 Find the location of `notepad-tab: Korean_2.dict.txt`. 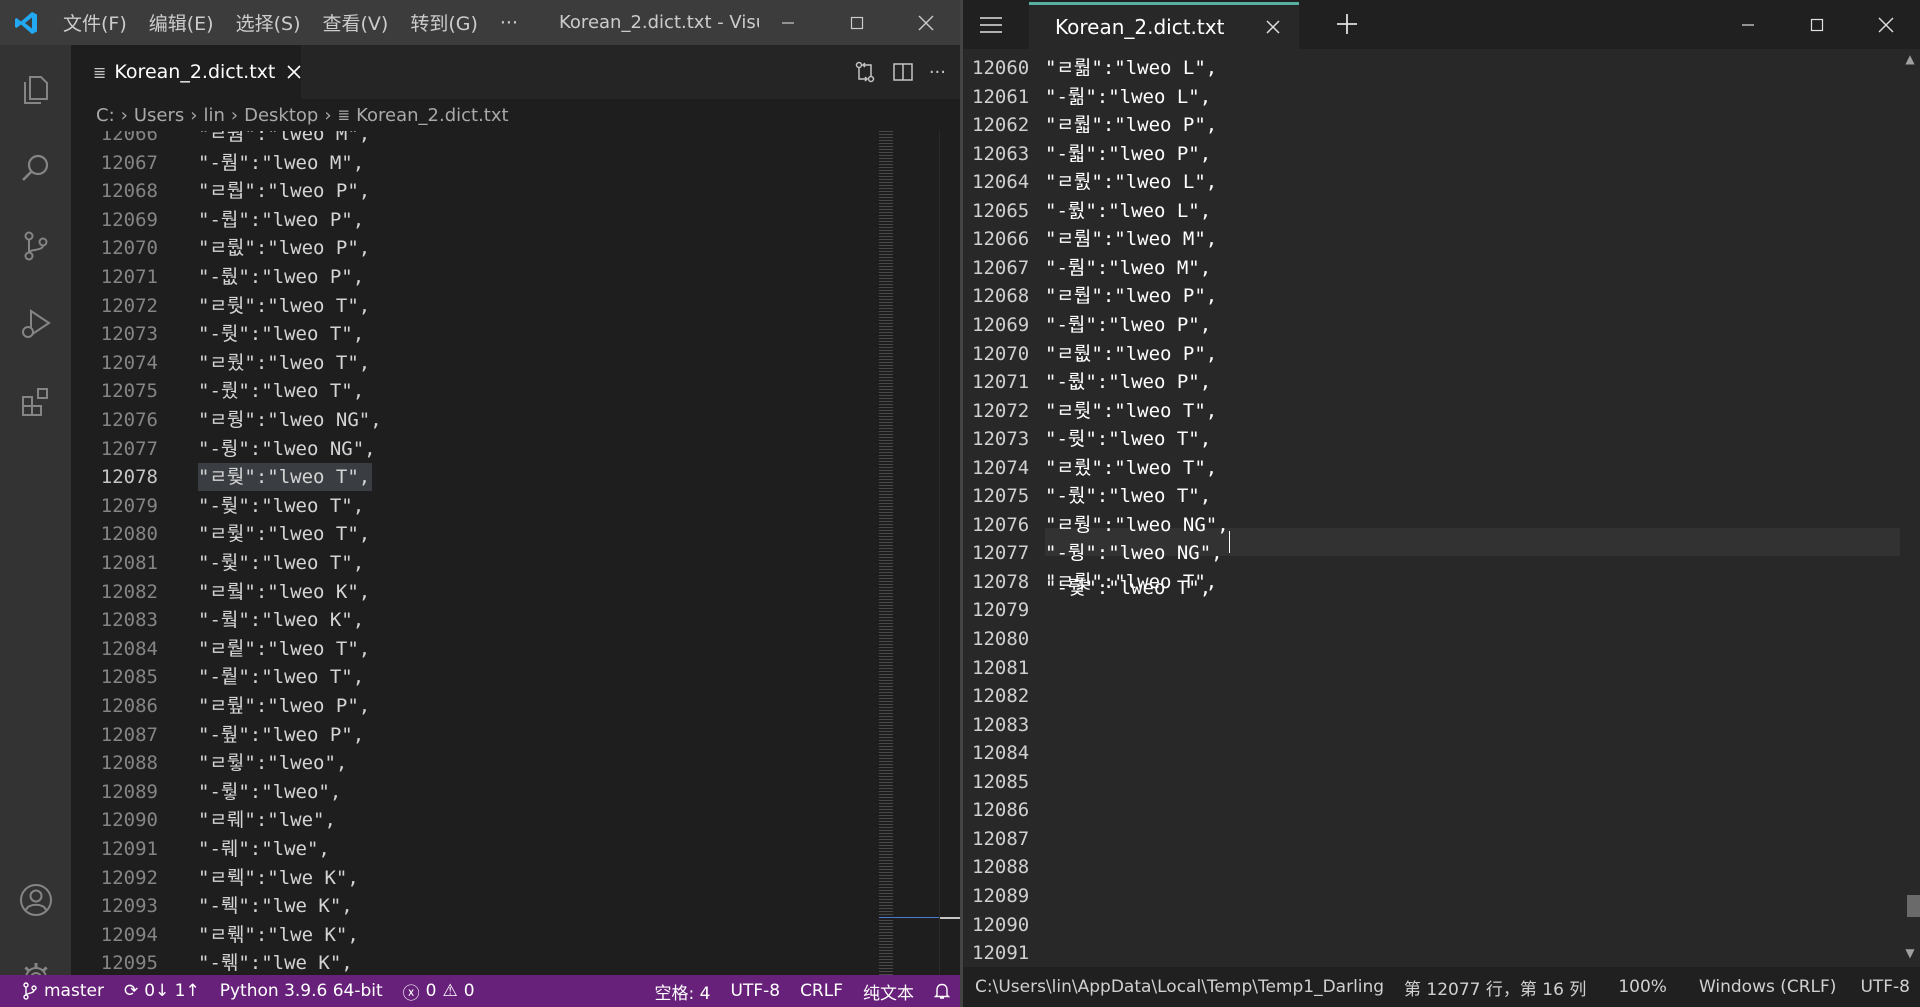

notepad-tab: Korean_2.dict.txt is located at coordinates (1164, 25).